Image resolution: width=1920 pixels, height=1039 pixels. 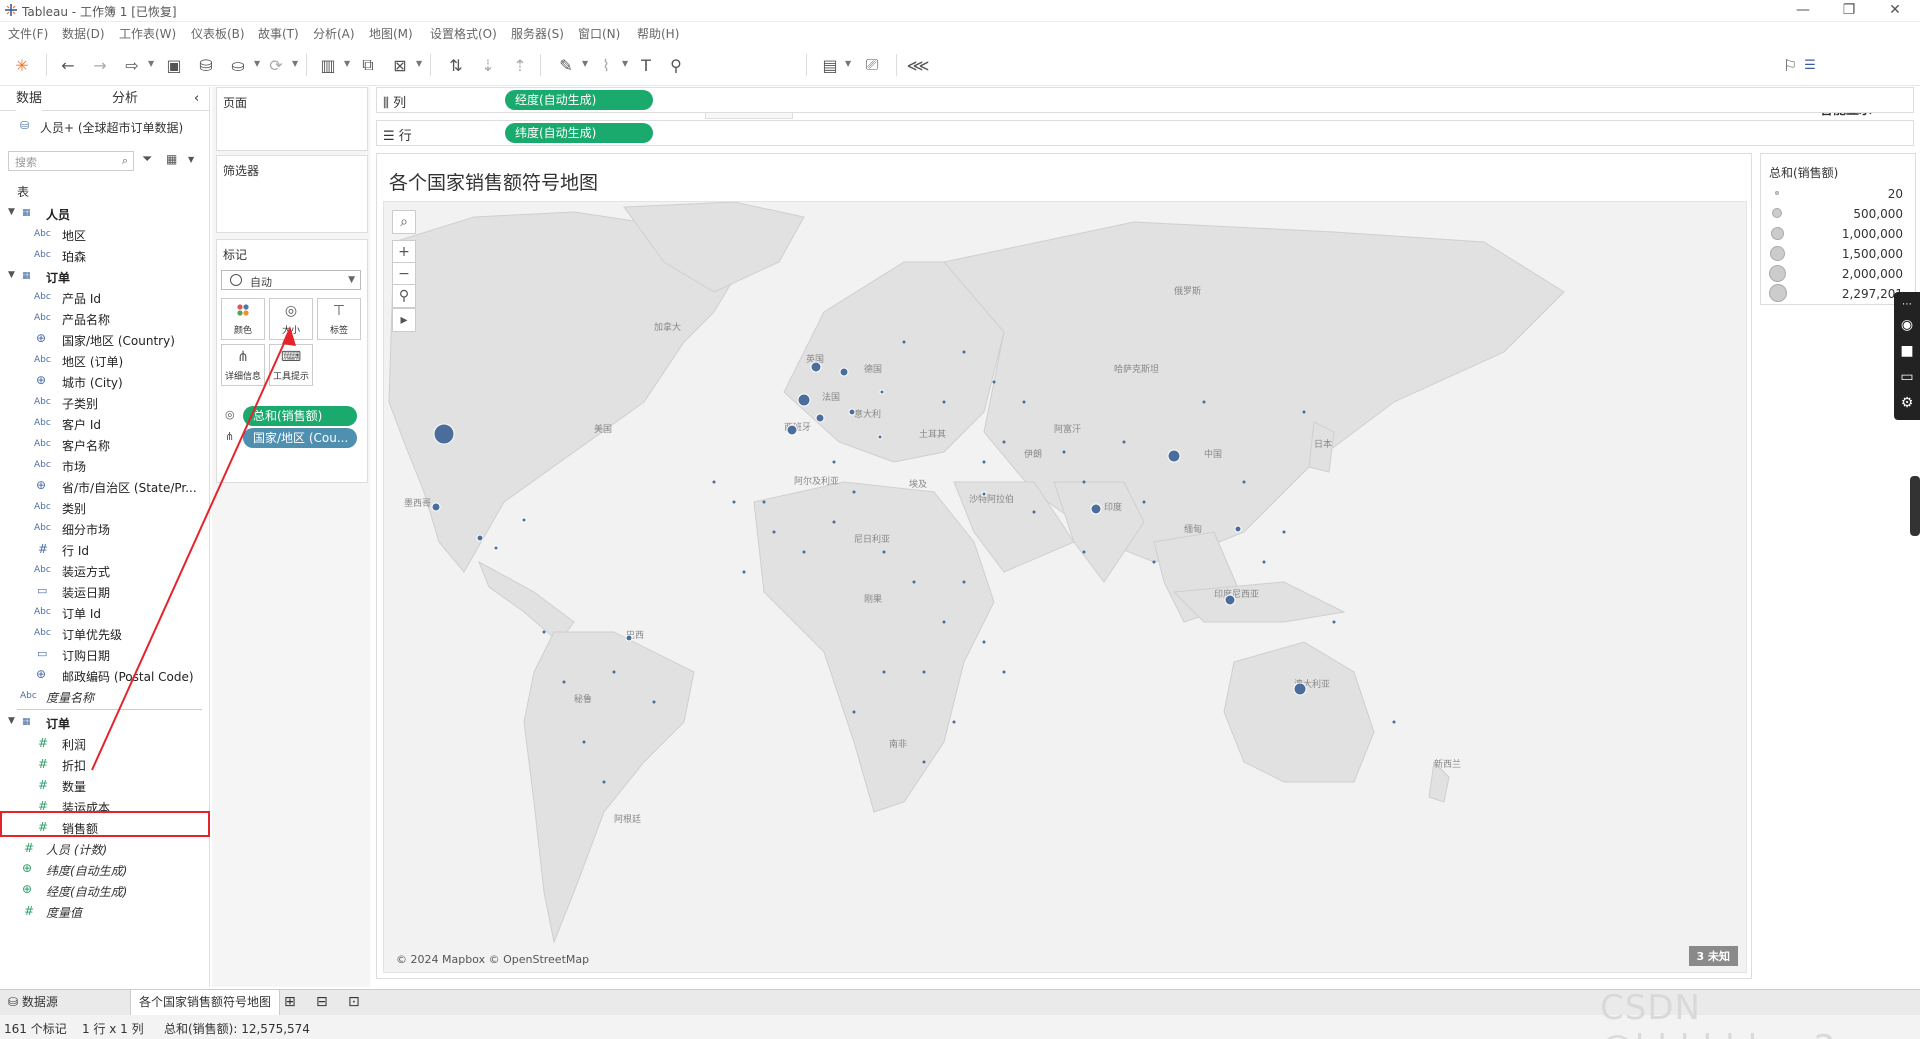 I want to click on annotation-arrow-layer, so click(x=193, y=548).